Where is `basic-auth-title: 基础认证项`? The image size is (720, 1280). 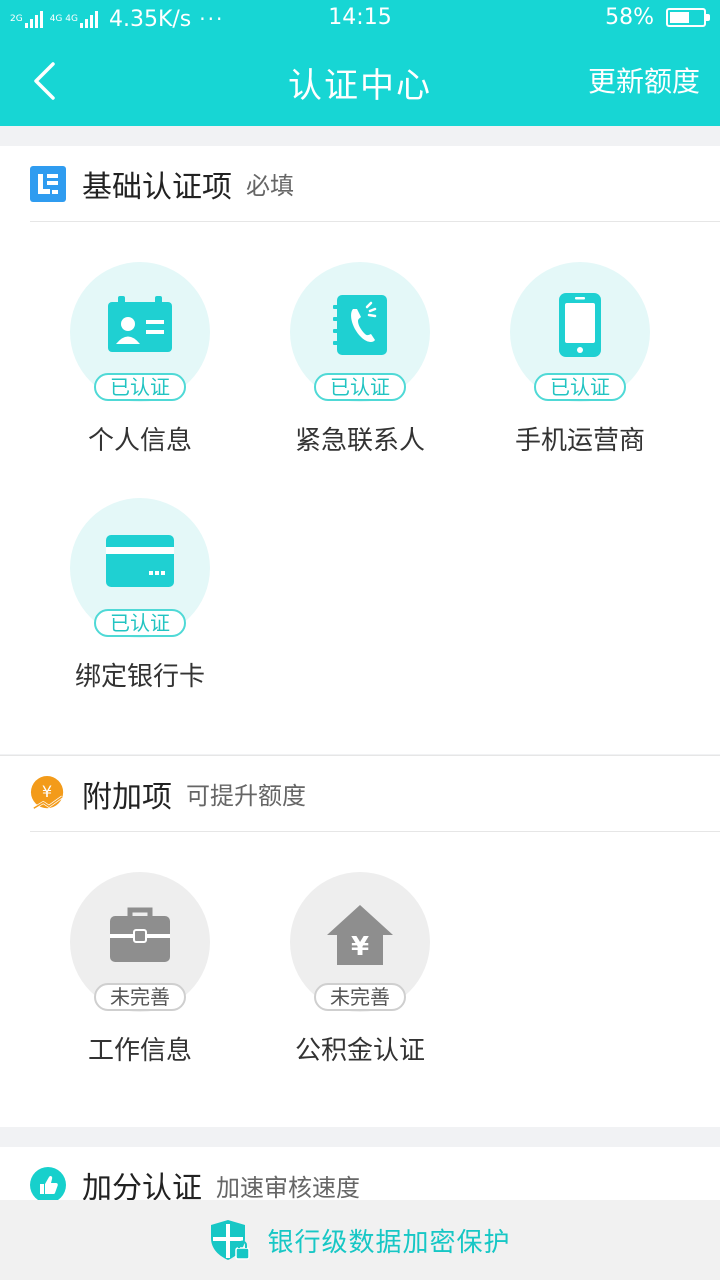
basic-auth-title: 基础认证项 is located at coordinates (157, 187).